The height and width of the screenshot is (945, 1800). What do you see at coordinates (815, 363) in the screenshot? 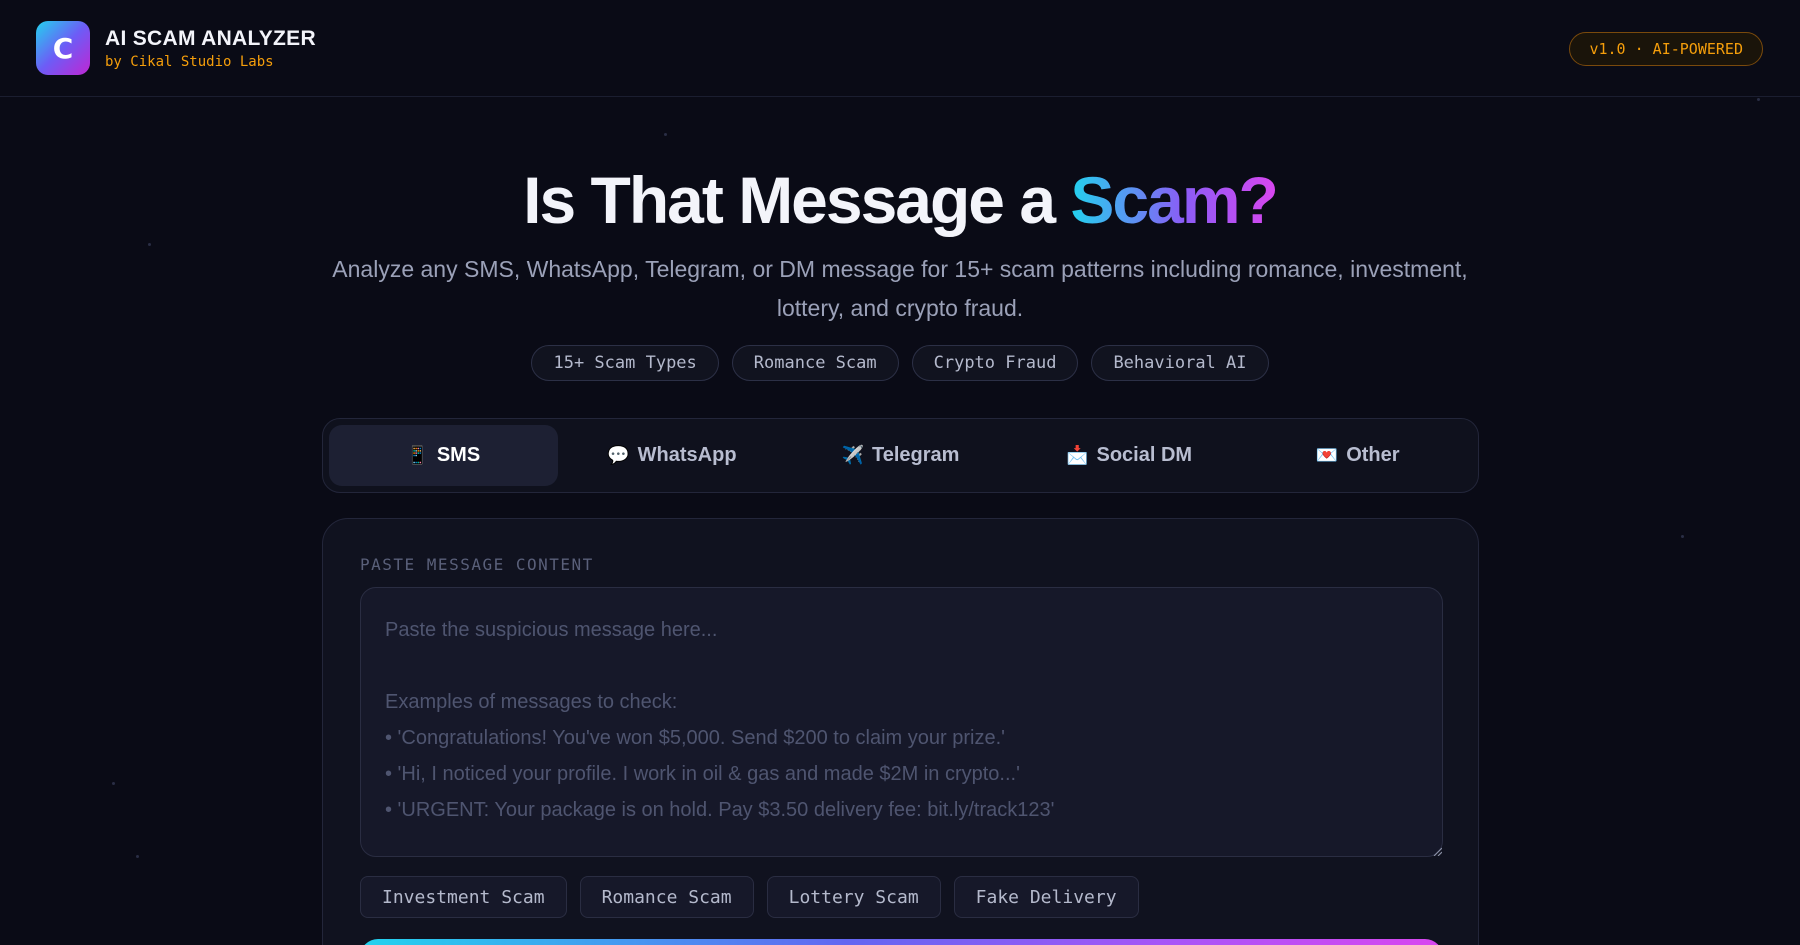
I see `feature-pill: Romance Scam` at bounding box center [815, 363].